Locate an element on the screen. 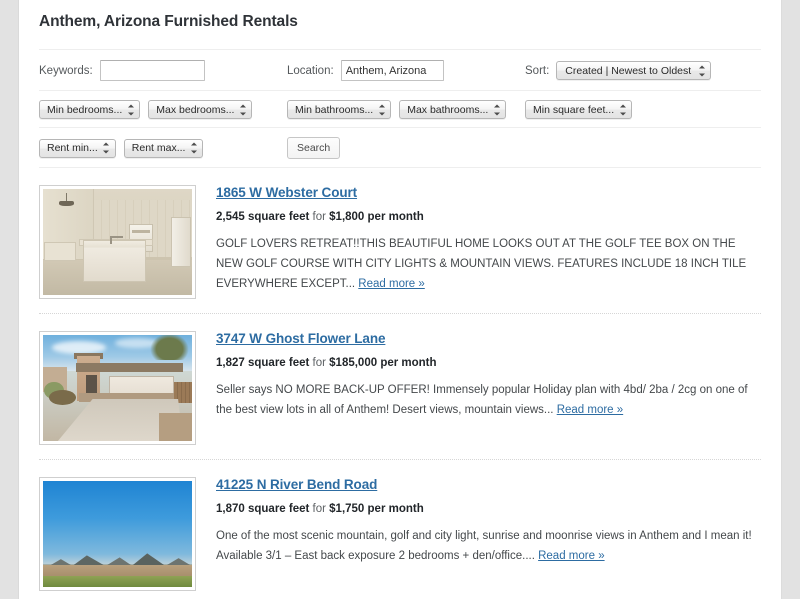  keywords-label: Keywords: is located at coordinates (66, 70).